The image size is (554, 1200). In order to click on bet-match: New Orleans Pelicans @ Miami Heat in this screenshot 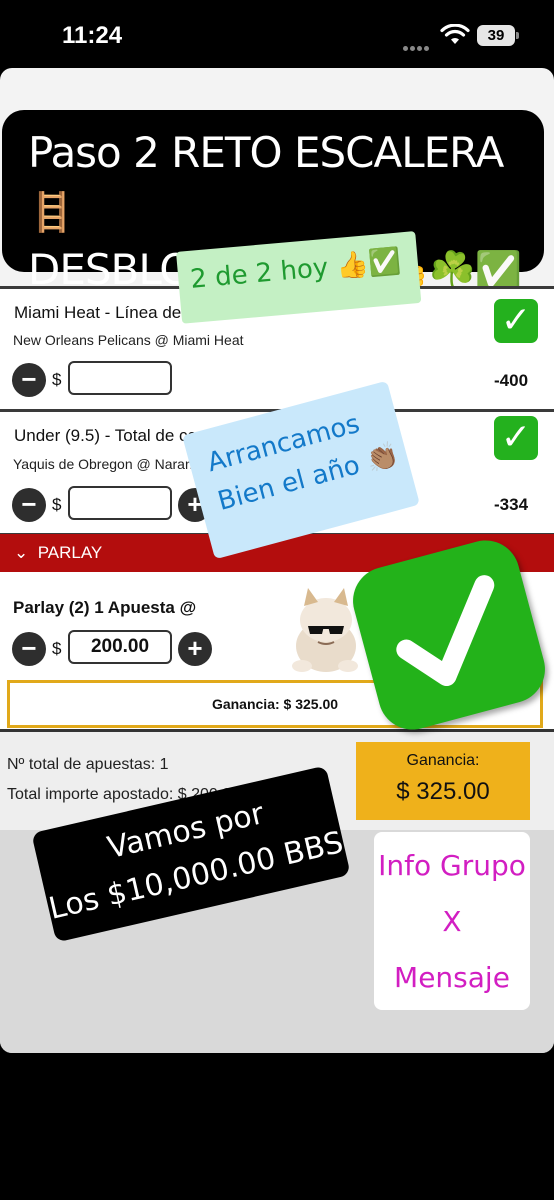, I will do `click(128, 340)`.